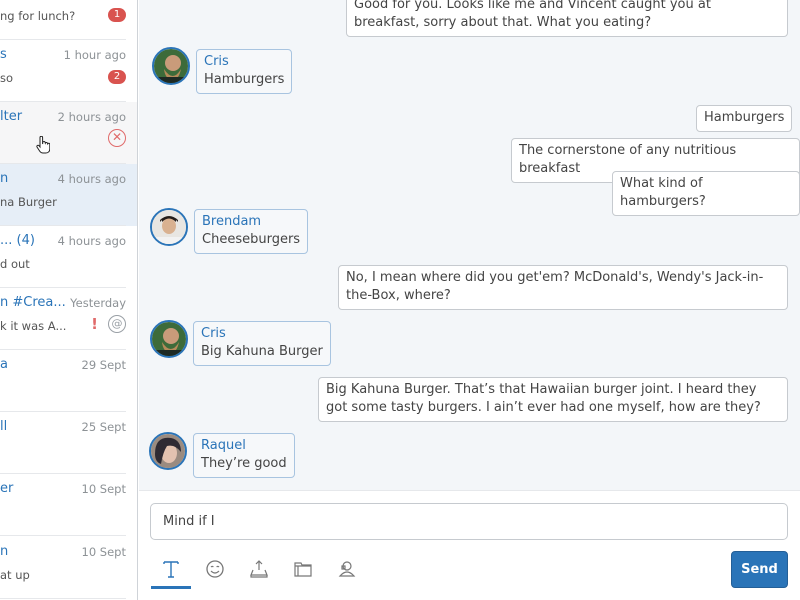 The height and width of the screenshot is (600, 800). I want to click on message-input, so click(469, 521).